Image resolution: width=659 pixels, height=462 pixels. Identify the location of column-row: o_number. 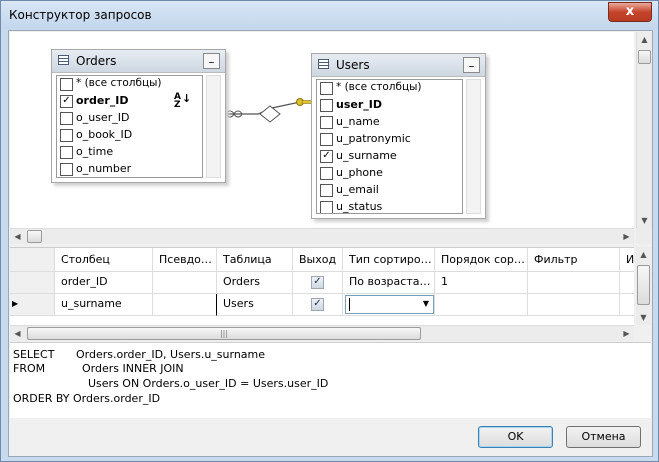
(129, 169).